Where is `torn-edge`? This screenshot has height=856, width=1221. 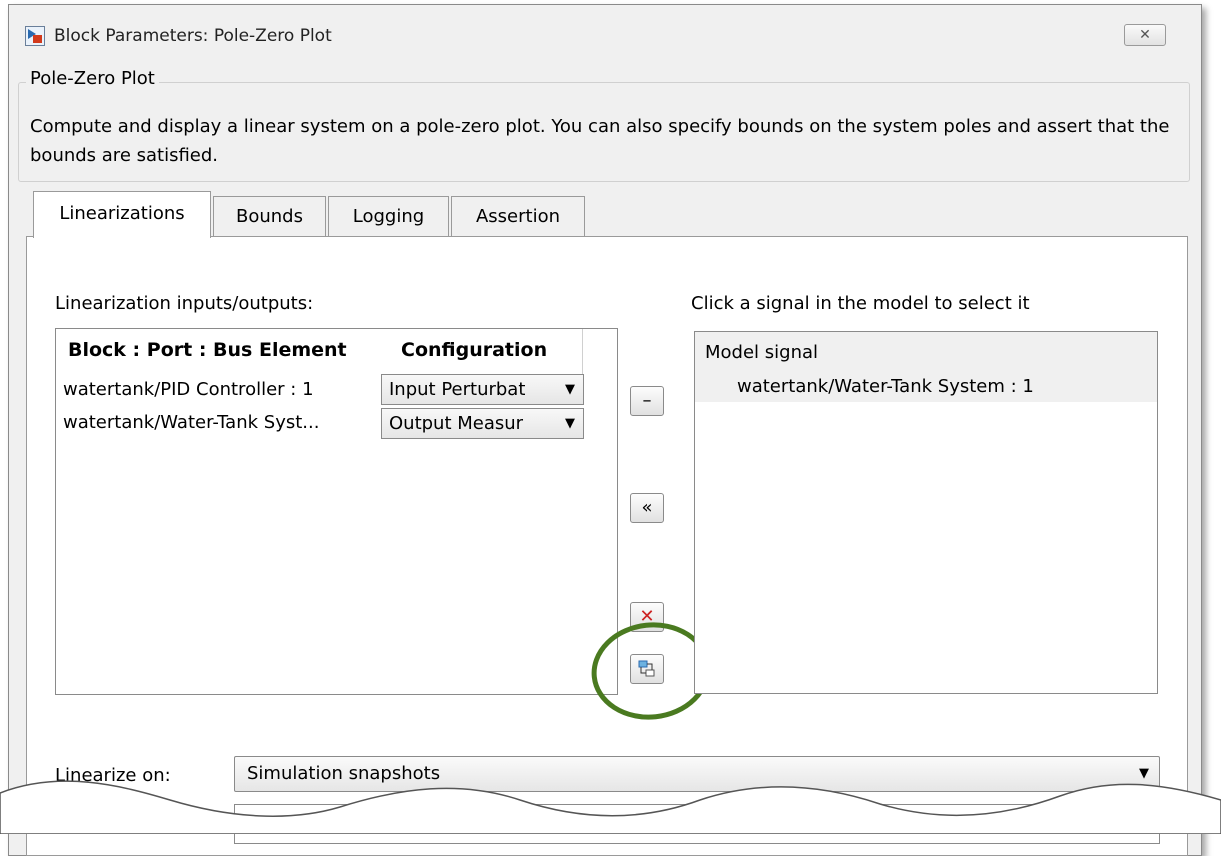 torn-edge is located at coordinates (610, 807).